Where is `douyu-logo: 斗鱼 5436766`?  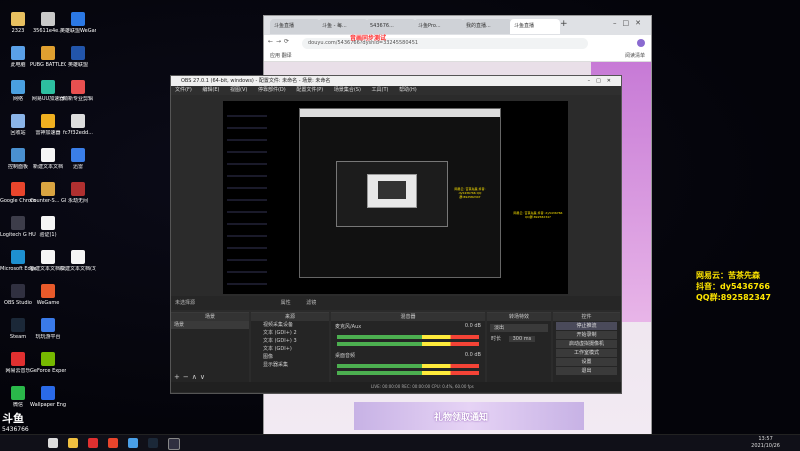
douyu-logo: 斗鱼 5436766 is located at coordinates (22, 424).